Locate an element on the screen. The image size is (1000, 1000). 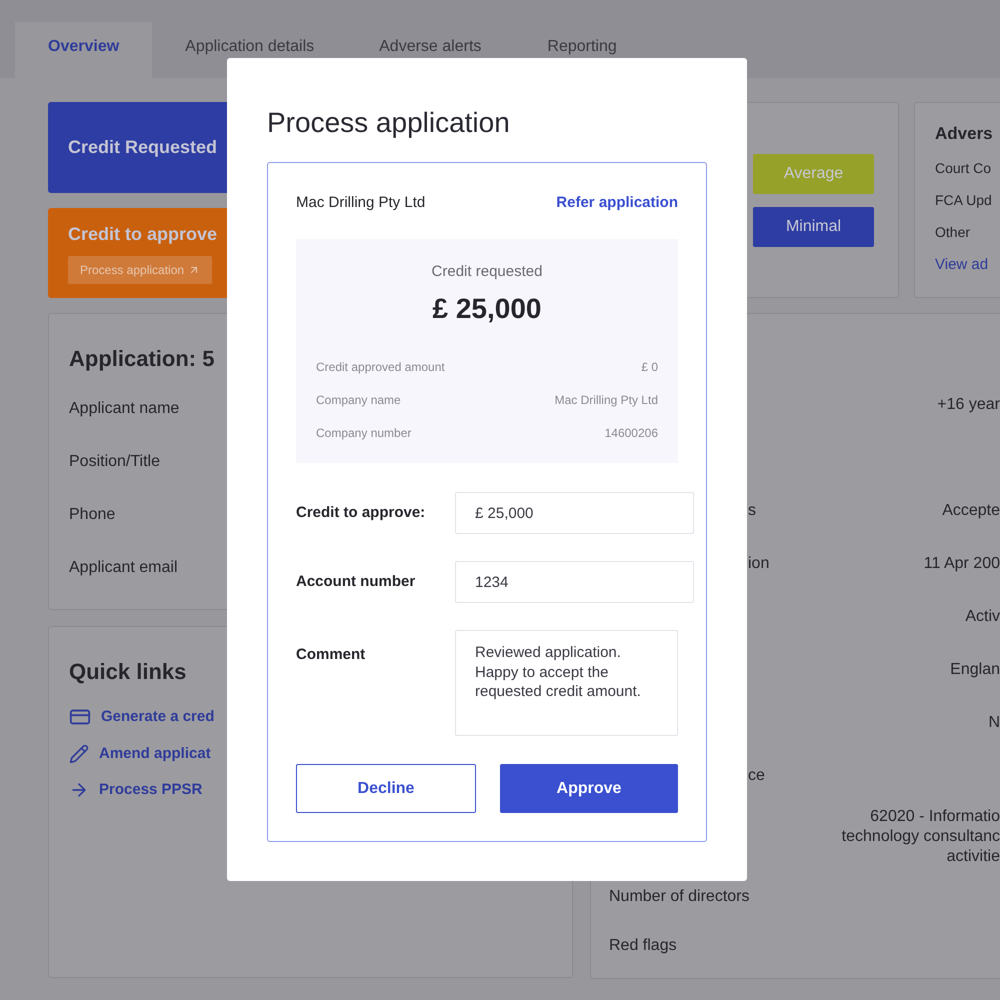
approve-button: Approve is located at coordinates (589, 788).